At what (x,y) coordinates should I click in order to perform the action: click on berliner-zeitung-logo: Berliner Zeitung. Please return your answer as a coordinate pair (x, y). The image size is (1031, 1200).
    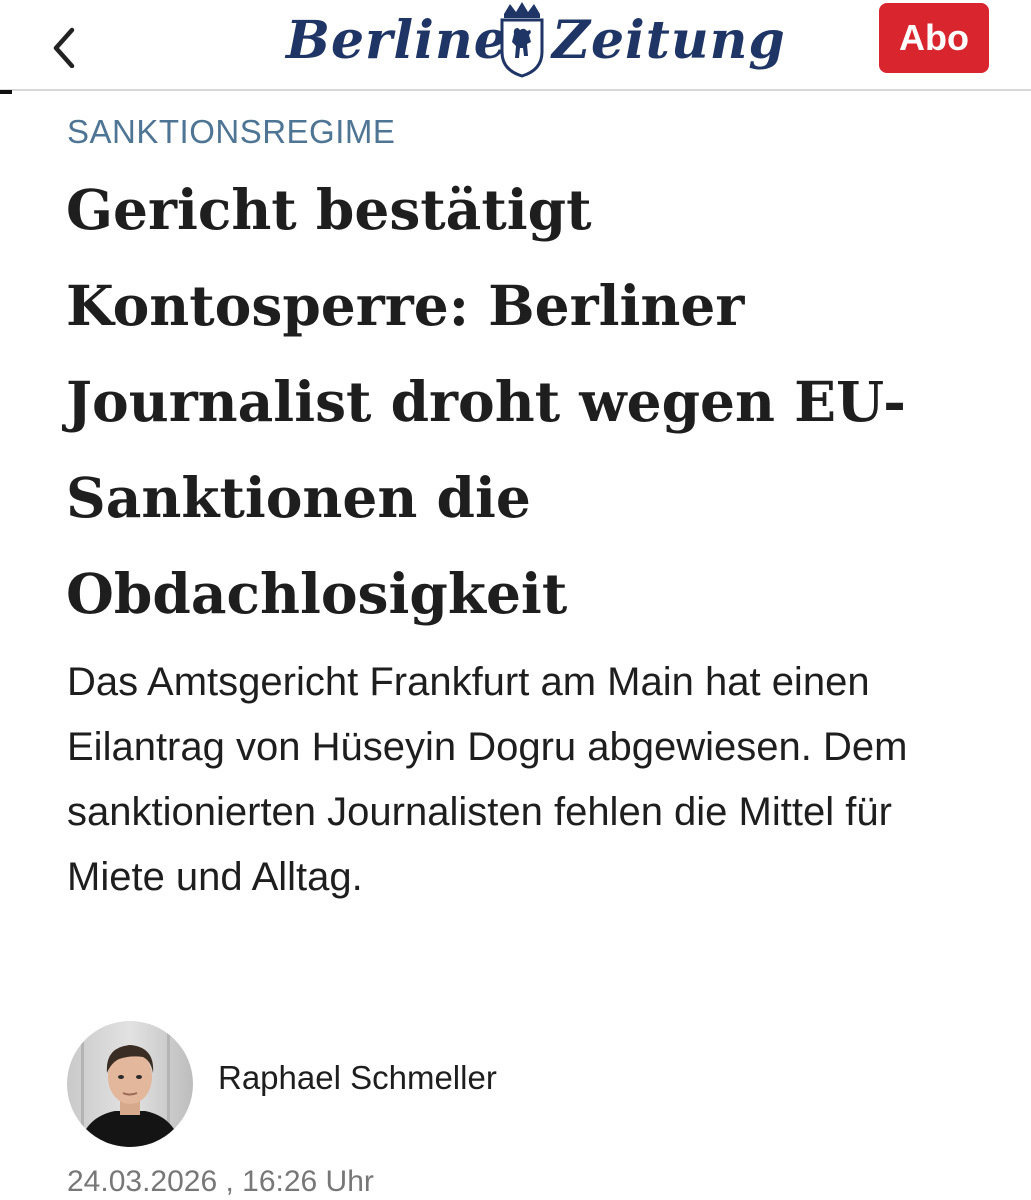
    Looking at the image, I should click on (532, 41).